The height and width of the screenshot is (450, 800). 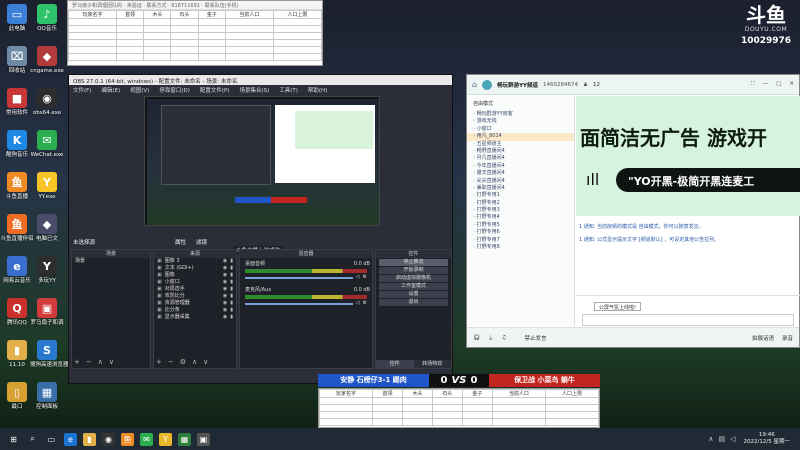 I want to click on desktop-shortcut: 鱼斗鱼直播, so click(x=17, y=186).